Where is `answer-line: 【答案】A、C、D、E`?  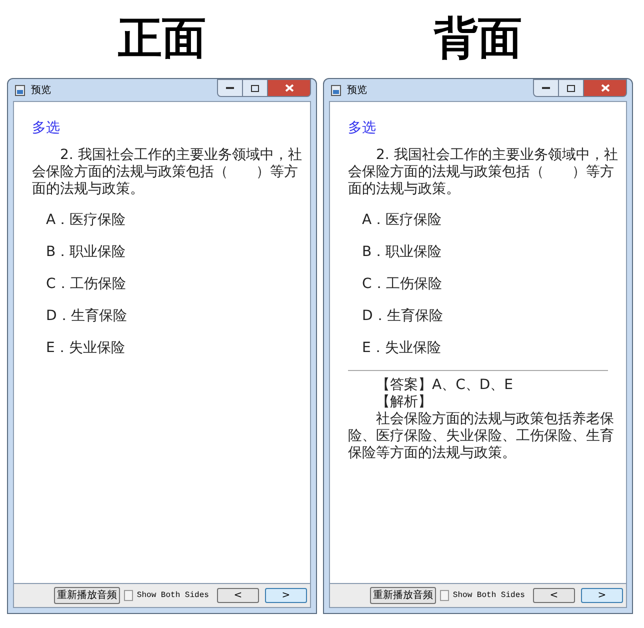 answer-line: 【答案】A、C、D、E is located at coordinates (444, 385).